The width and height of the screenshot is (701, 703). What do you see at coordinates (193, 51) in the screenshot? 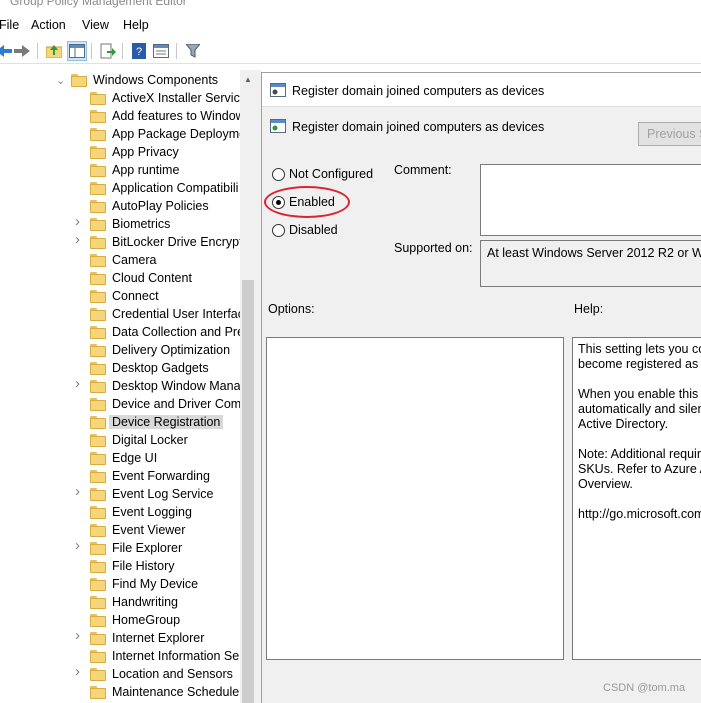
I see `filter-button` at bounding box center [193, 51].